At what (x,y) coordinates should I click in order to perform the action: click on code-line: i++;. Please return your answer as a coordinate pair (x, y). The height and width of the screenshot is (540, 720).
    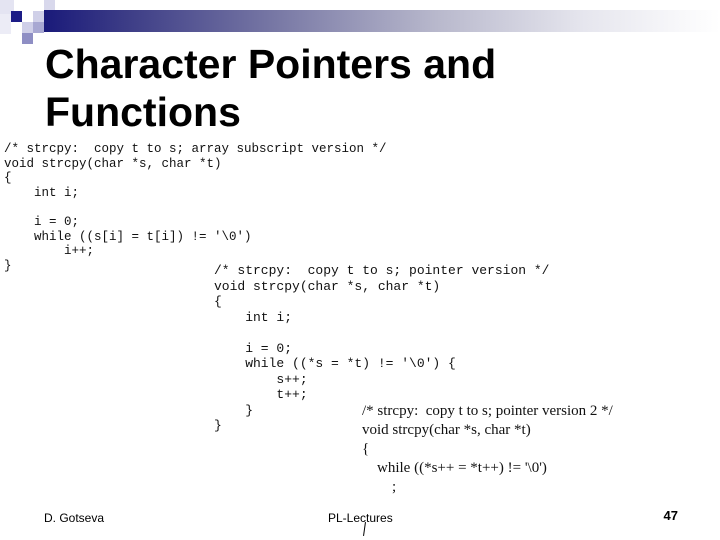
    Looking at the image, I should click on (49, 251).